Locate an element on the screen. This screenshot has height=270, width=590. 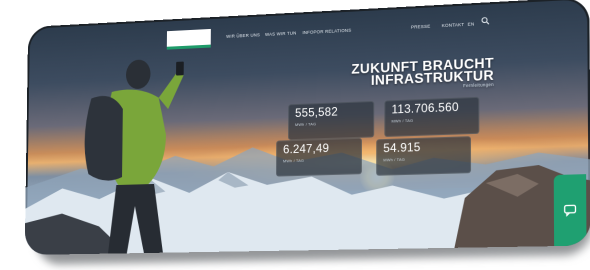
stat-card: 54.915 MWh / TAG is located at coordinates (423, 156).